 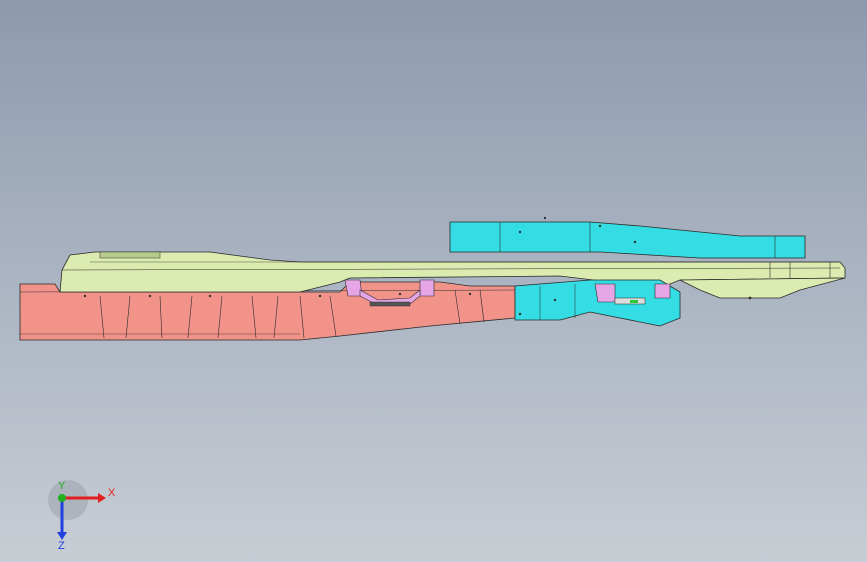 What do you see at coordinates (62, 498) in the screenshot?
I see `y-axis-dot-icon` at bounding box center [62, 498].